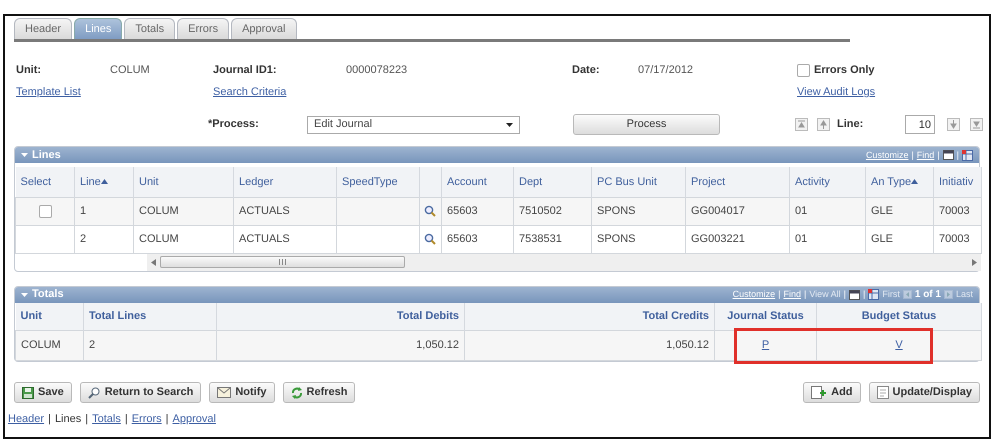 This screenshot has width=996, height=446. I want to click on action-button: Refresh, so click(319, 393).